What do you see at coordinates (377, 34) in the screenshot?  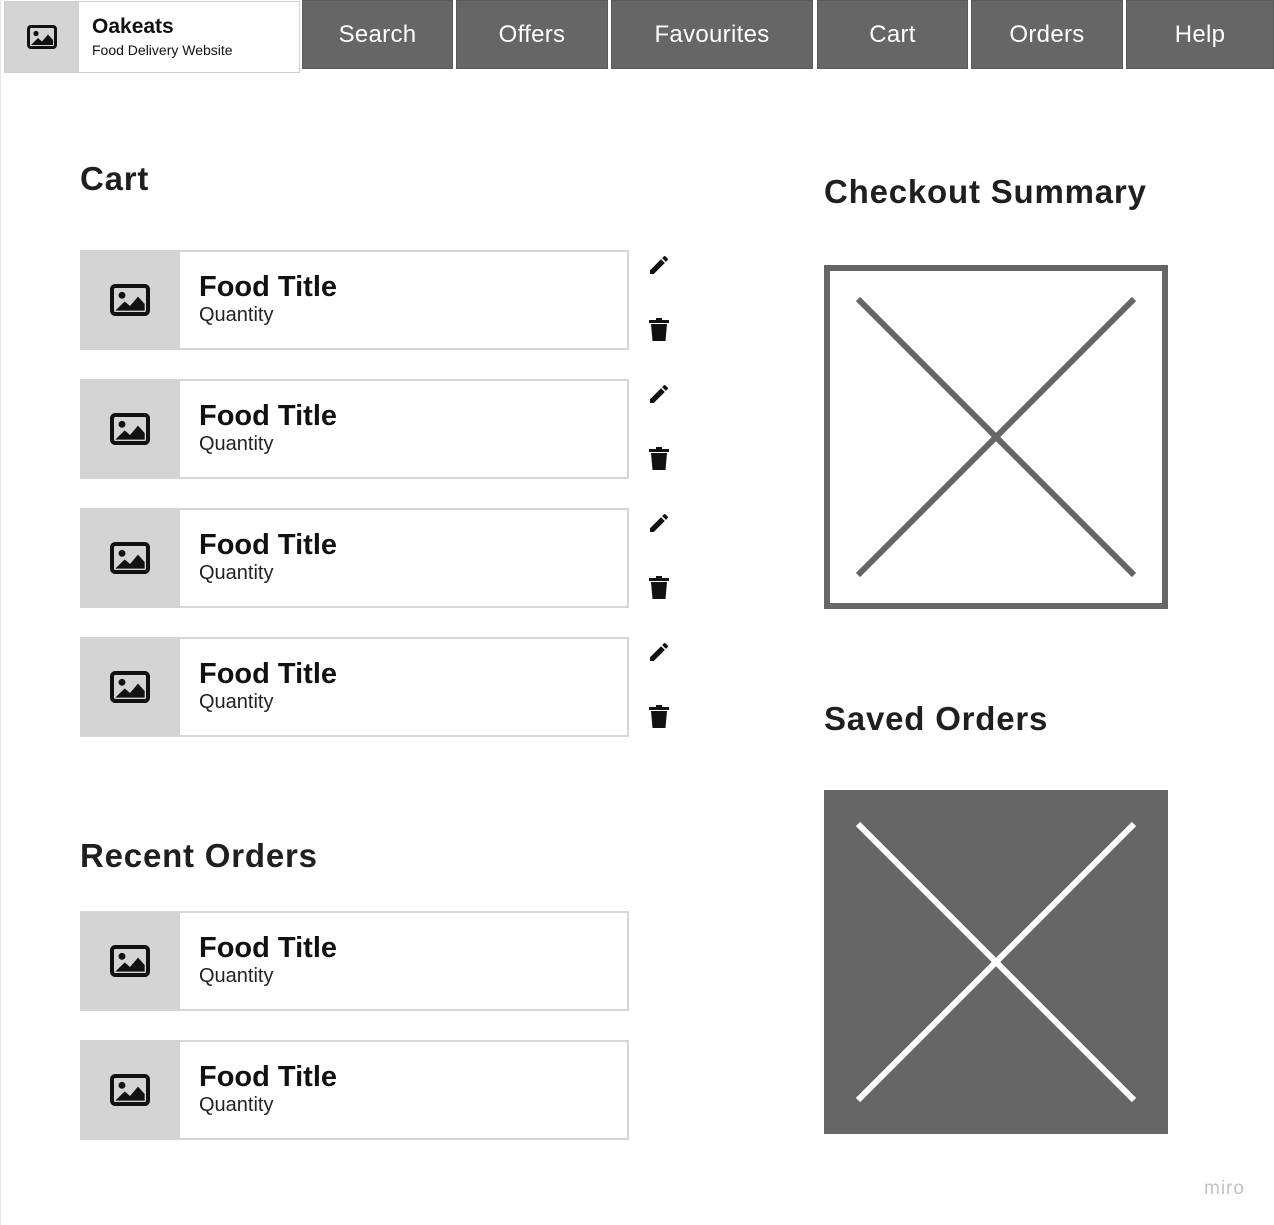 I see `nav-tab-search: Search` at bounding box center [377, 34].